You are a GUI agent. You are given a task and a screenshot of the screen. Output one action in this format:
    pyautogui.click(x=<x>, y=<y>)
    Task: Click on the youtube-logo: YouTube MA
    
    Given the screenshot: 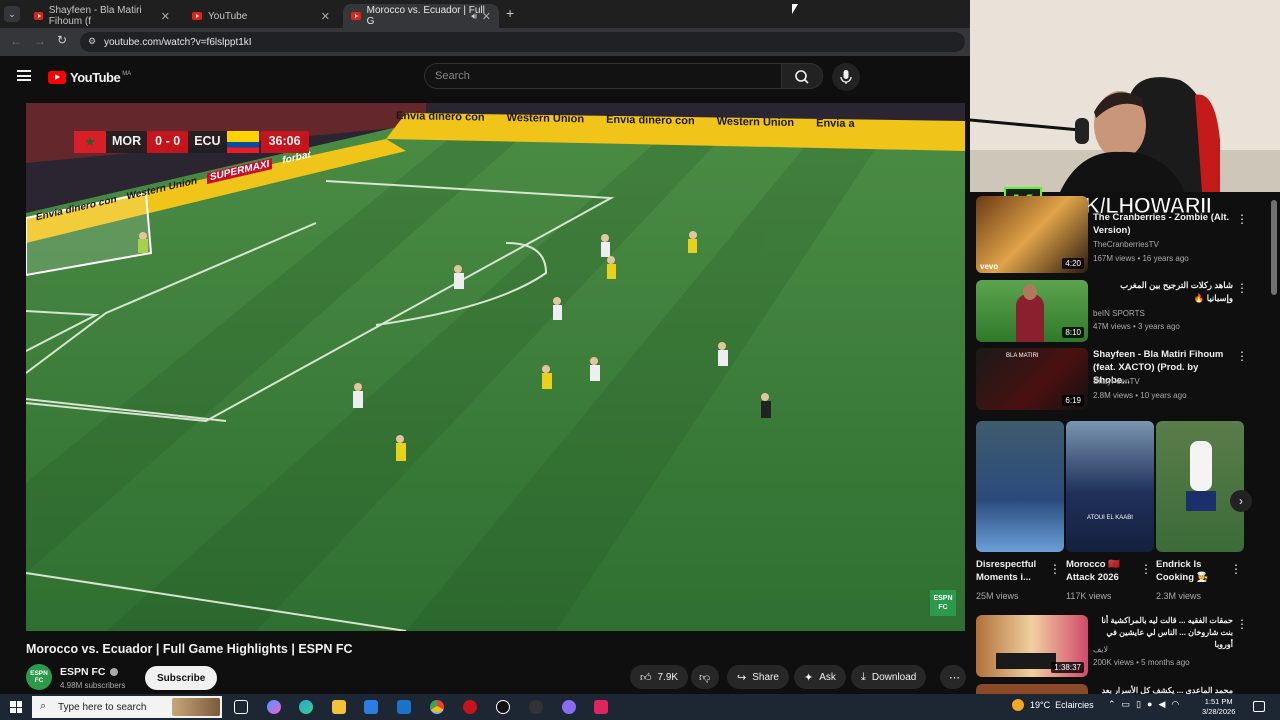 What is the action you would take?
    pyautogui.click(x=89, y=77)
    